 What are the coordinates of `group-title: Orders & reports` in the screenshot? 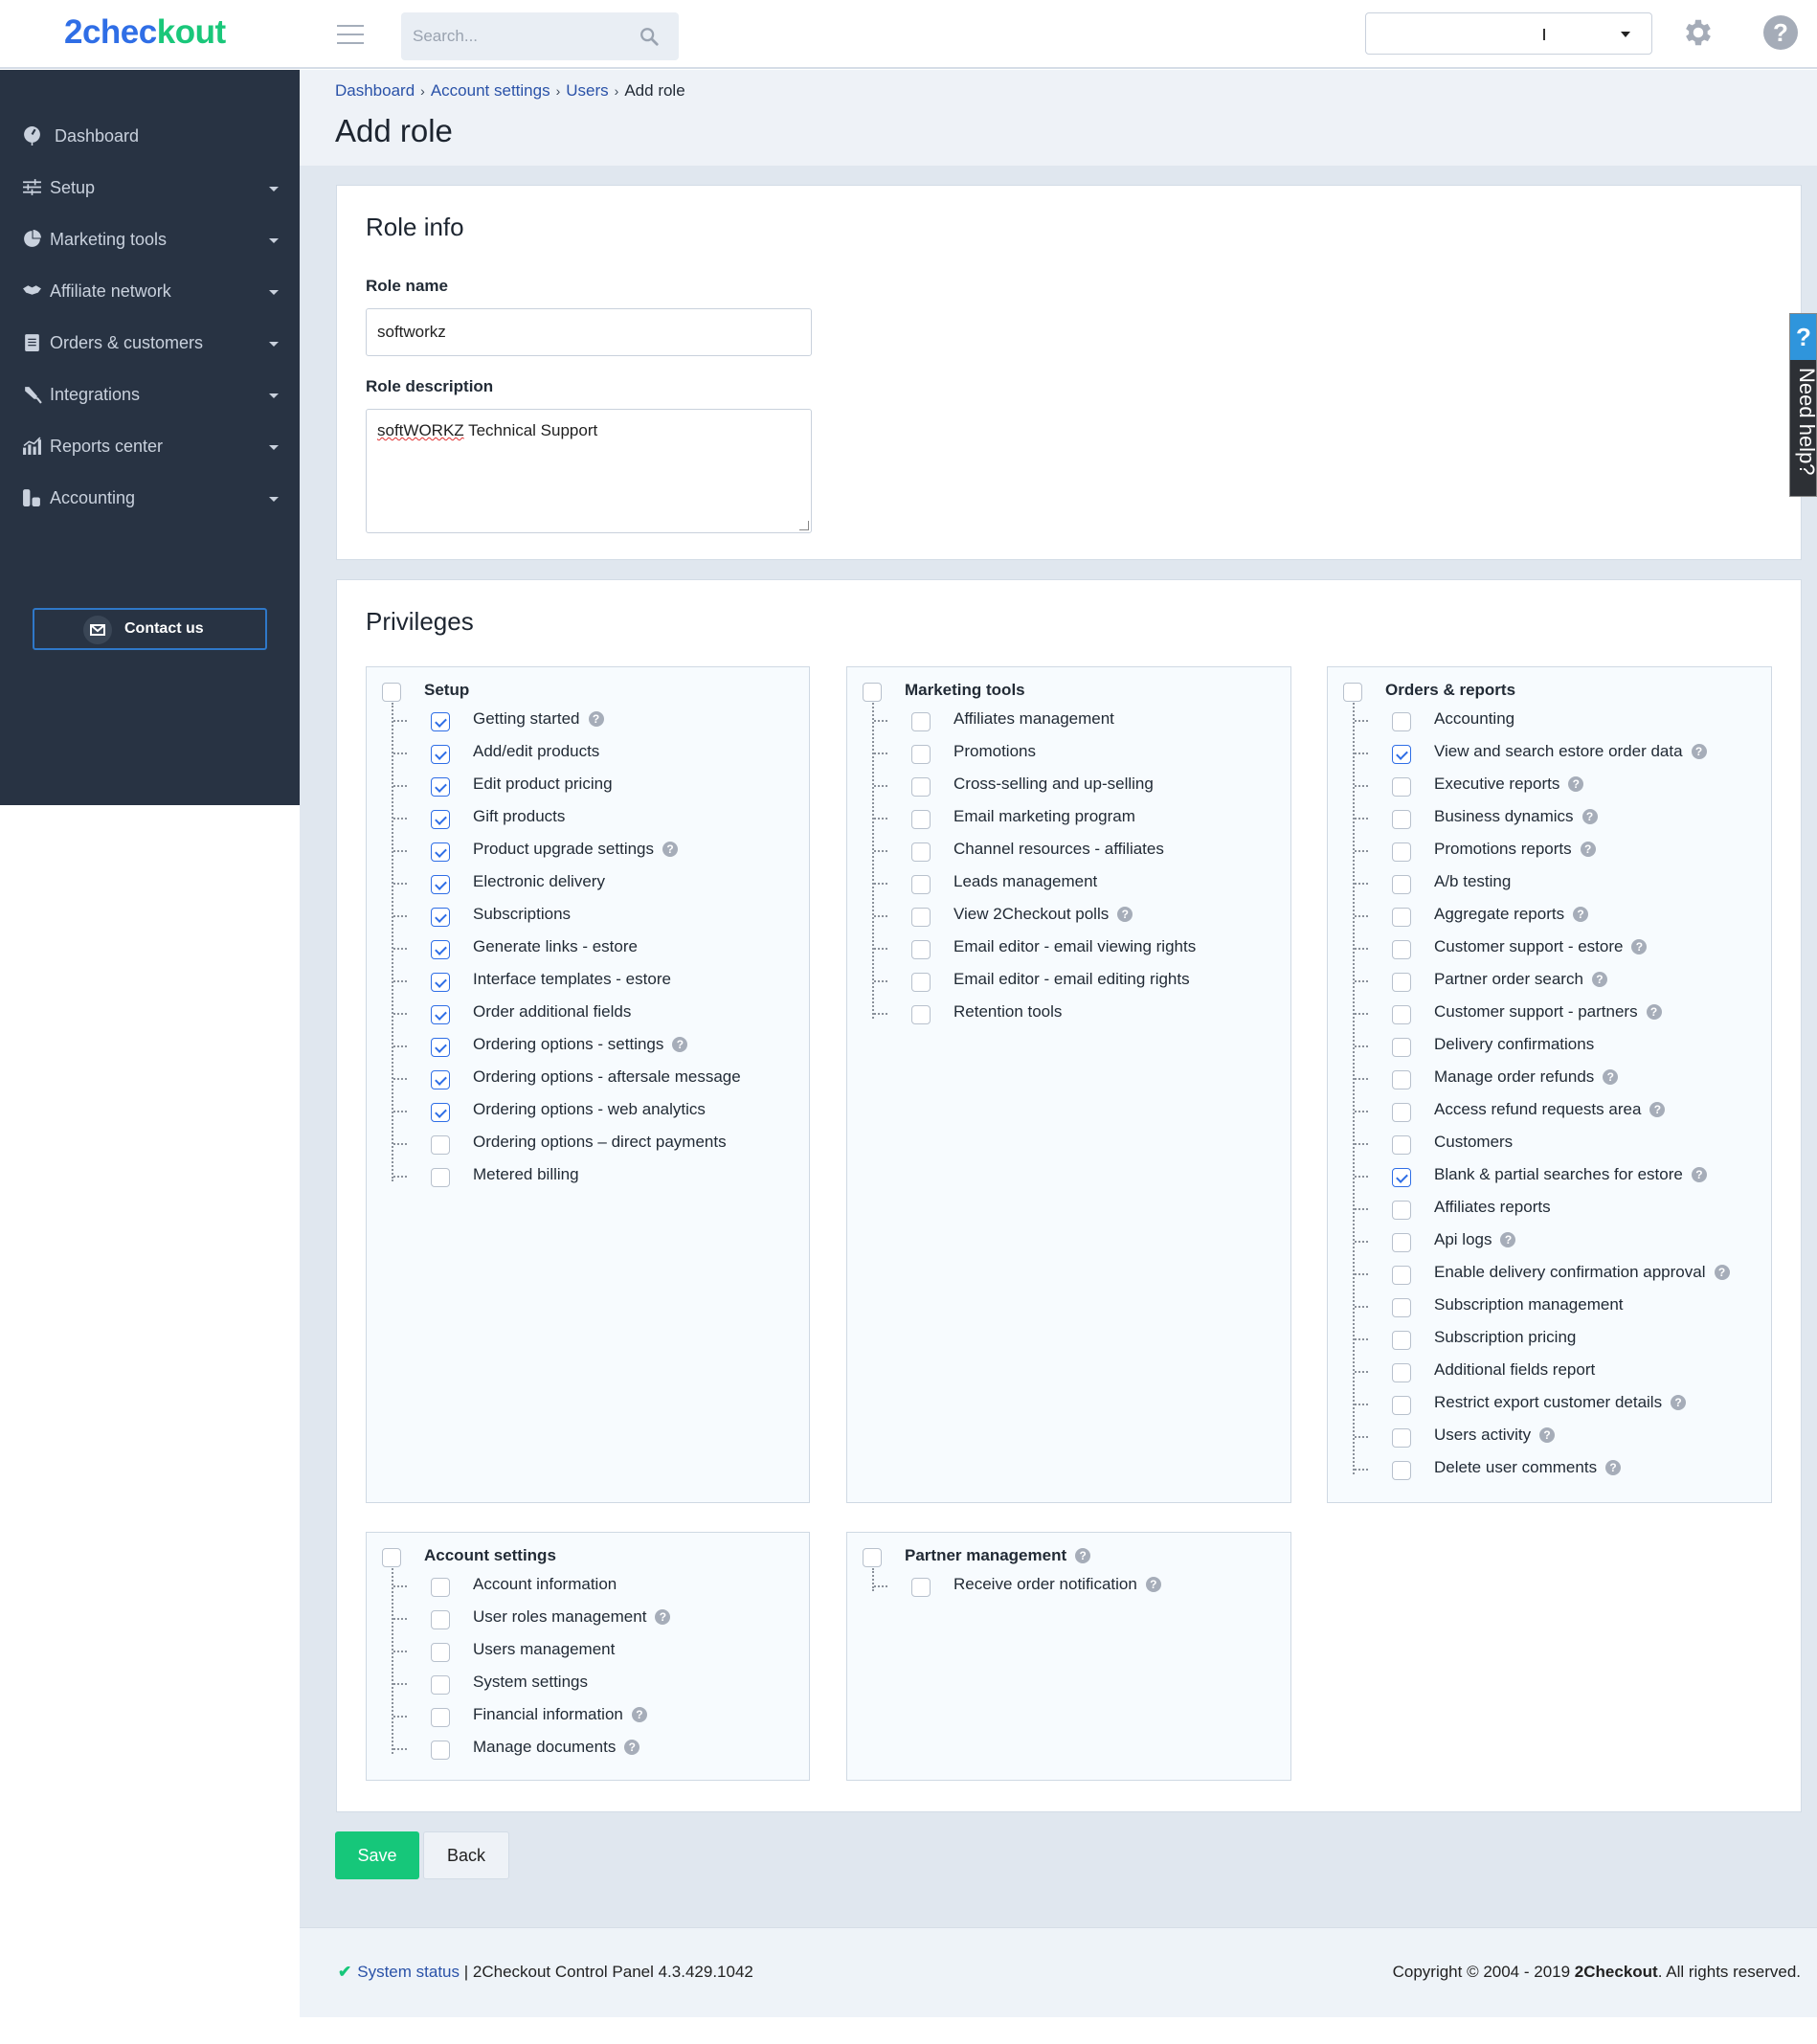 It's located at (1450, 690).